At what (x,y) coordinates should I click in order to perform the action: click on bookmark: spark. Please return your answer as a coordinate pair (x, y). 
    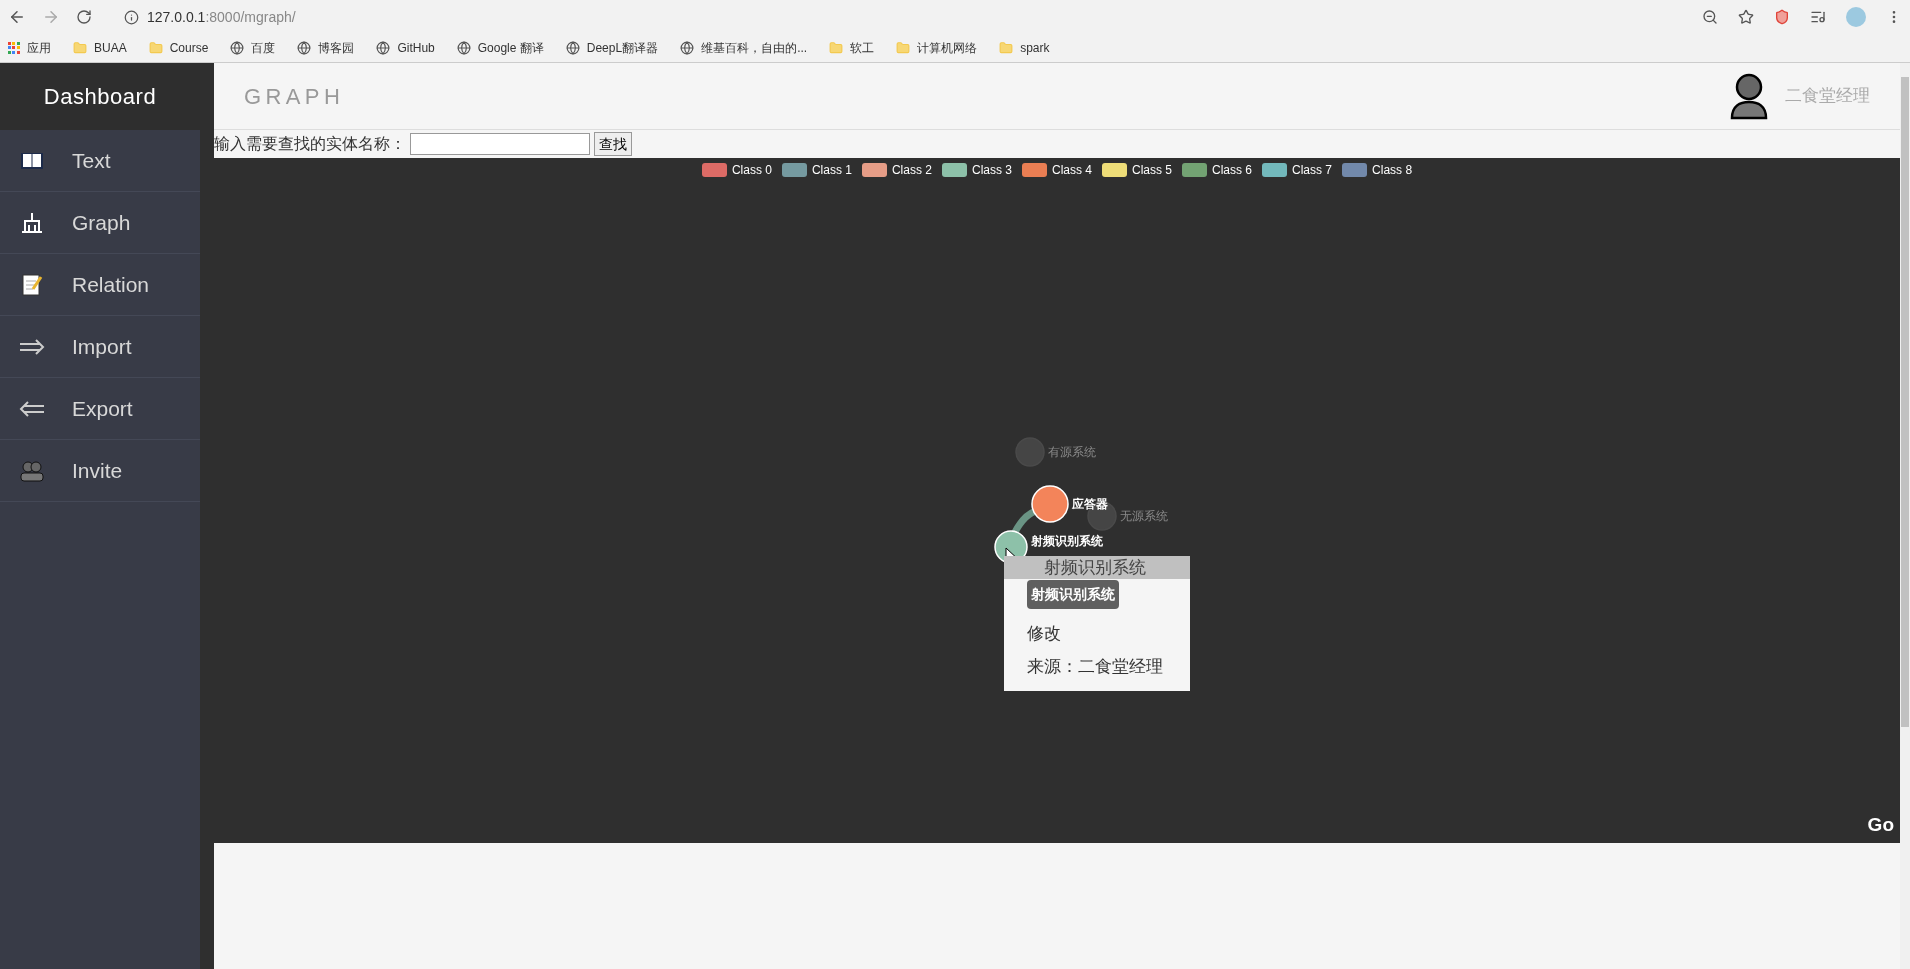
    Looking at the image, I should click on (1024, 48).